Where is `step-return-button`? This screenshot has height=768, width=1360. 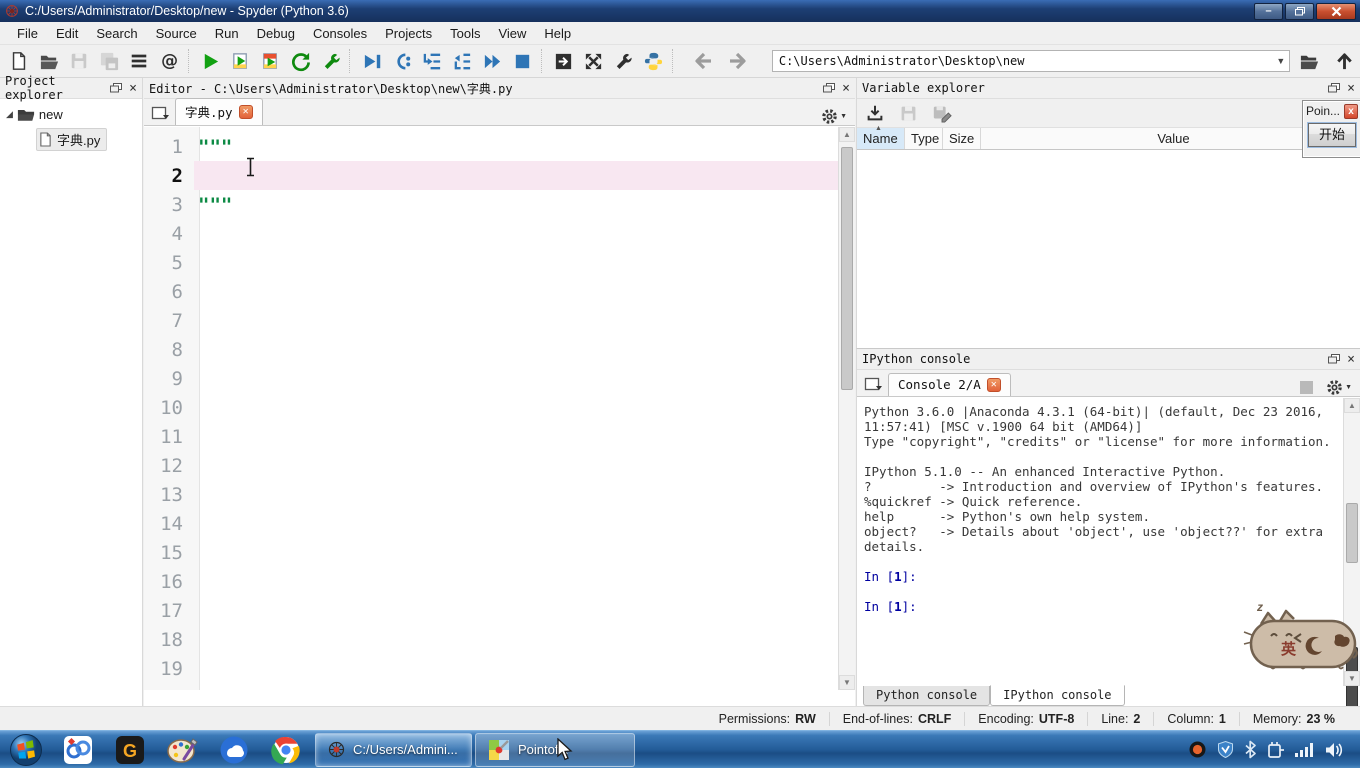 step-return-button is located at coordinates (462, 61).